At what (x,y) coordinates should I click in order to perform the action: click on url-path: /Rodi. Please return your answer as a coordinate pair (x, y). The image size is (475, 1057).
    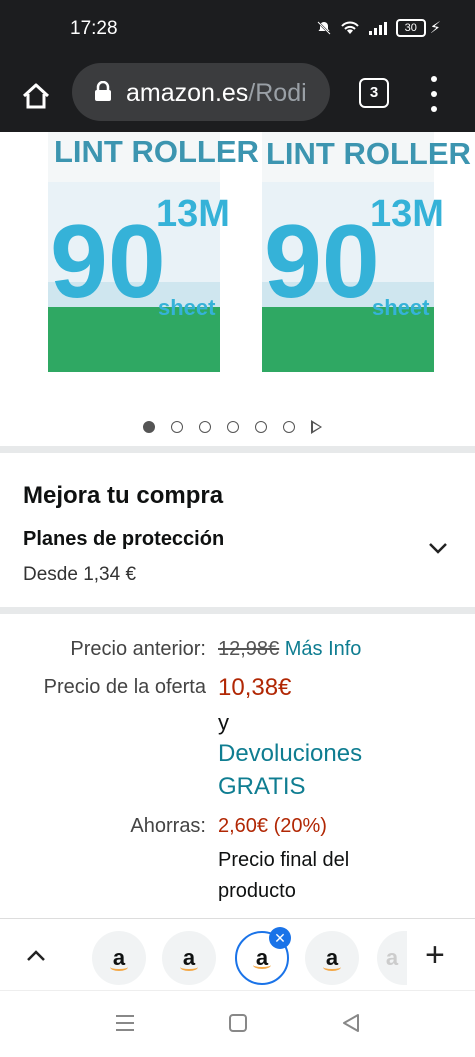
    Looking at the image, I should click on (277, 93).